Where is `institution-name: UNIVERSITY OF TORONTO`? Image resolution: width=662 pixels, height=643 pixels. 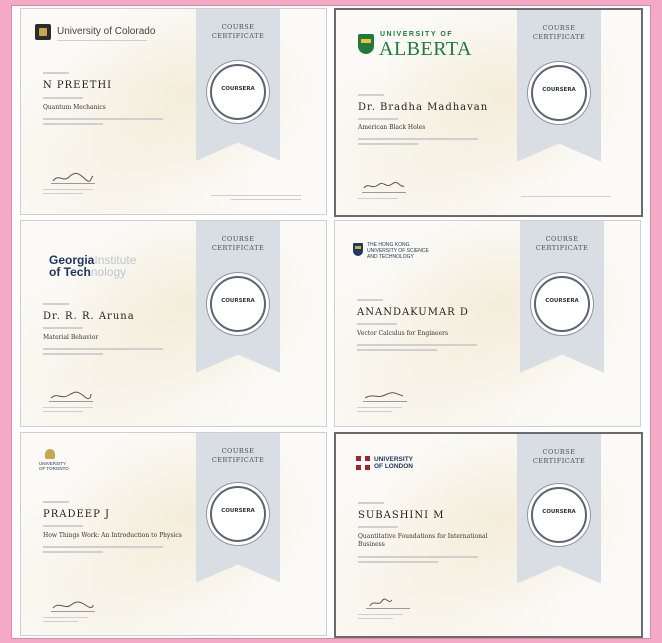 institution-name: UNIVERSITY OF TORONTO is located at coordinates (54, 466).